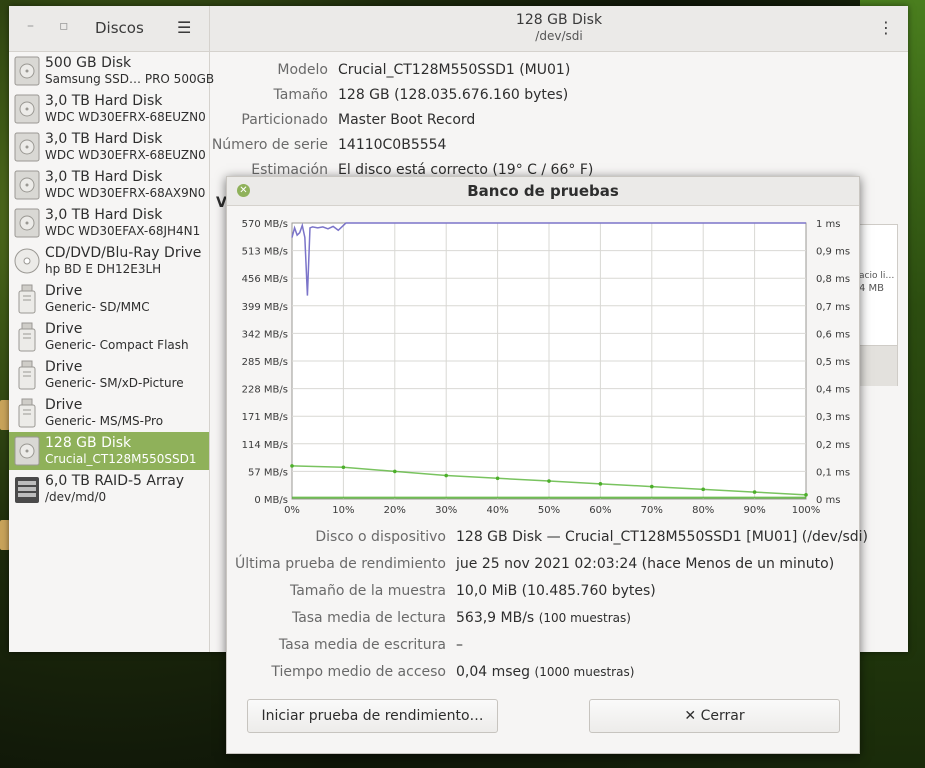 The image size is (925, 768). What do you see at coordinates (265, 224) in the screenshot?
I see `y-left-tick-label: 570 MB/s` at bounding box center [265, 224].